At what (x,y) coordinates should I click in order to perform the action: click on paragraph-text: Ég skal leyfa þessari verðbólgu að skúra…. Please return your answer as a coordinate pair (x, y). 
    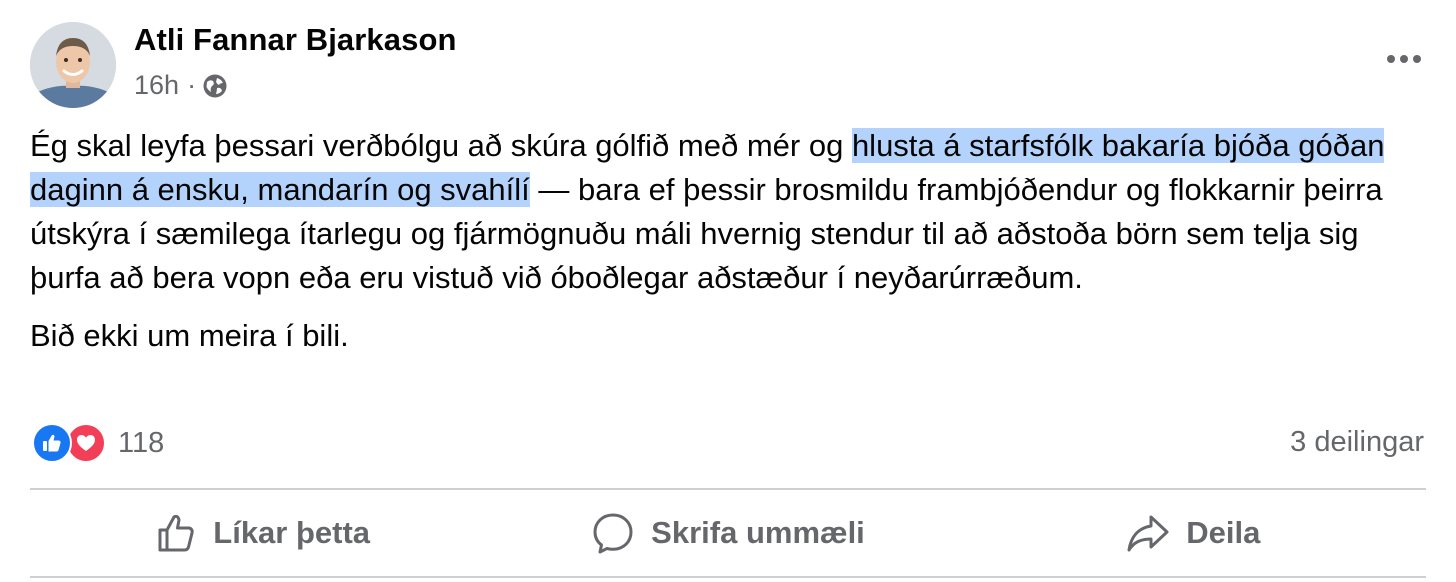
    Looking at the image, I should click on (441, 145).